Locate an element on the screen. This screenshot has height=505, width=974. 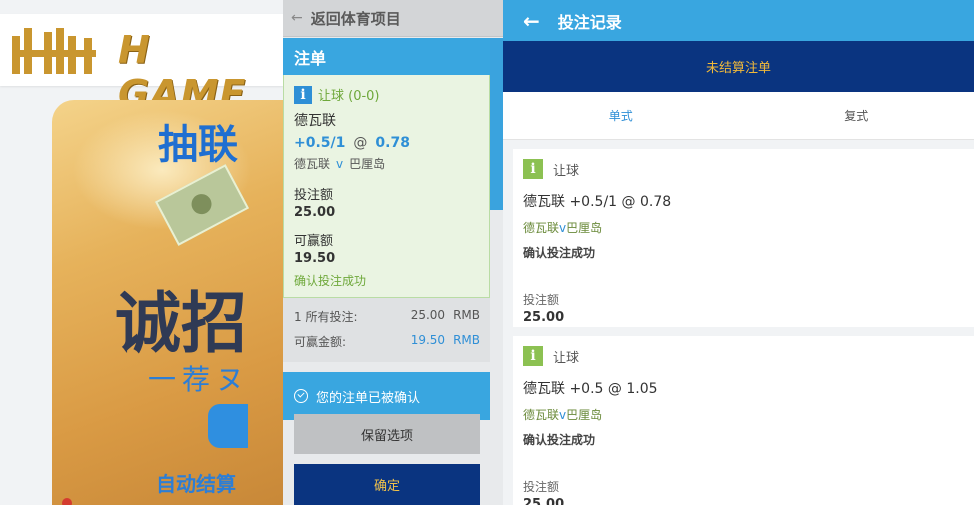
confirmed-banner: 您的注单已被确认 is located at coordinates (386, 396).